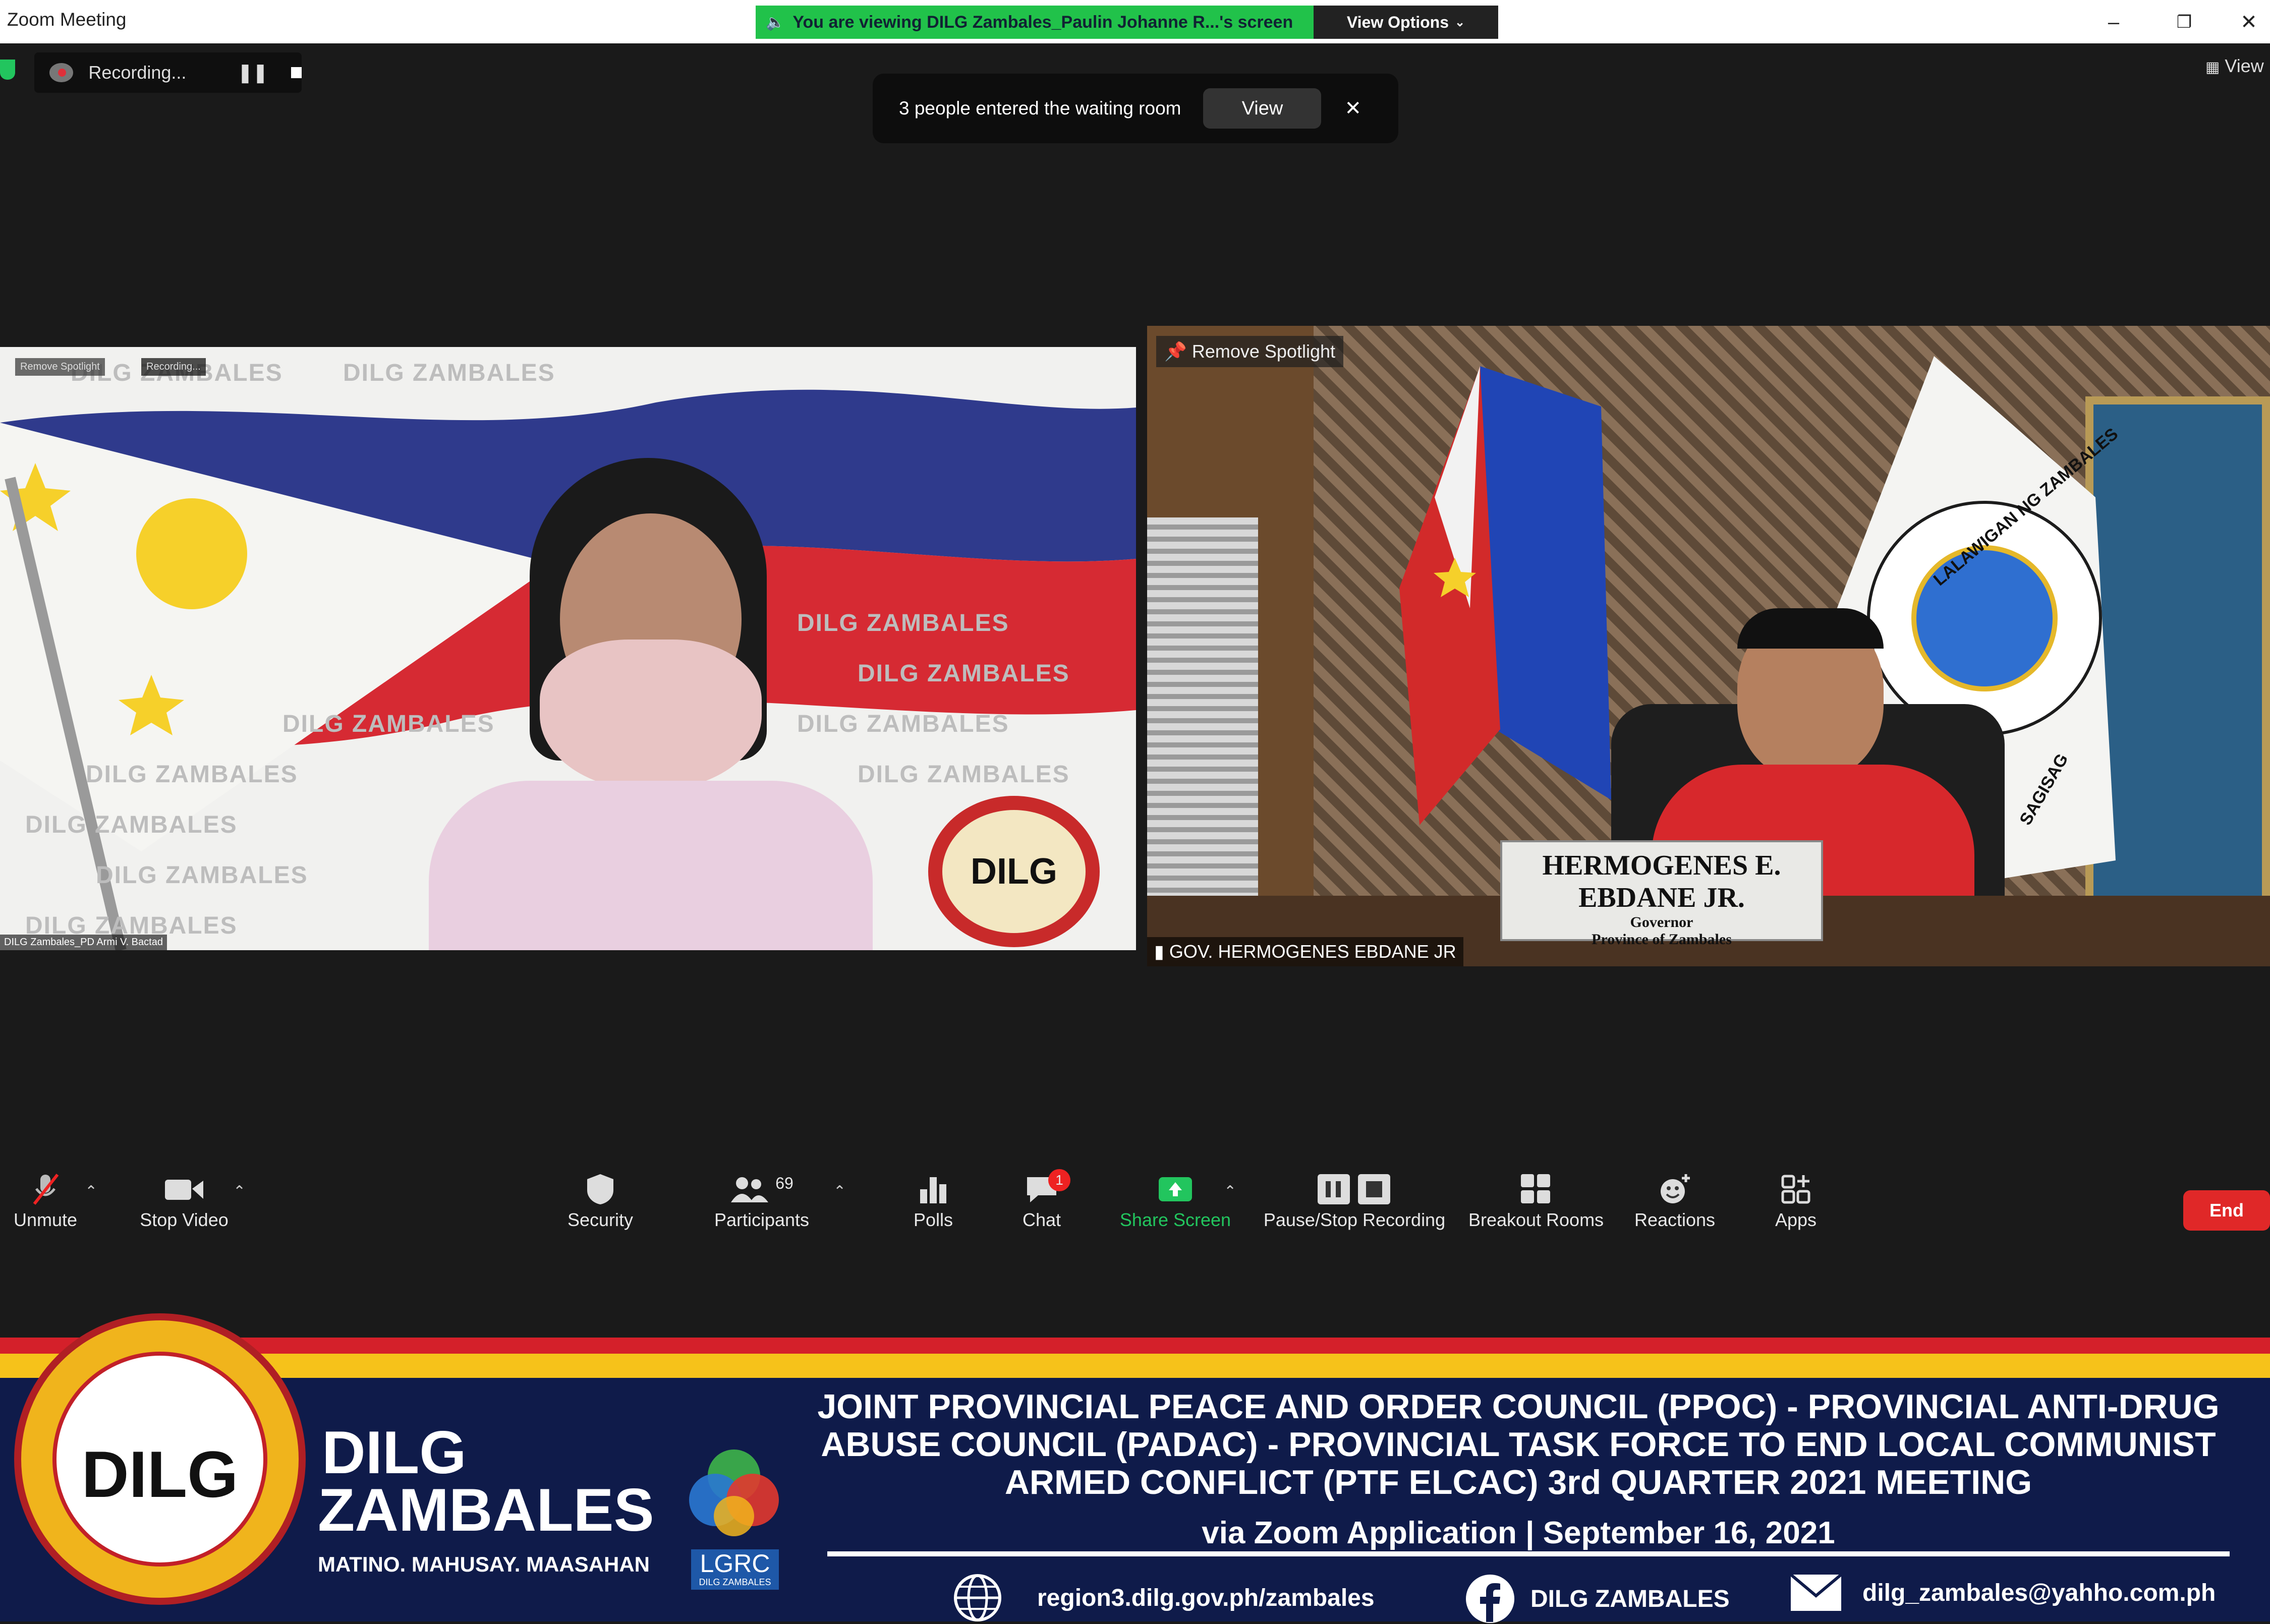 The height and width of the screenshot is (1624, 2270). What do you see at coordinates (46, 1219) in the screenshot?
I see `unmute-label: Unmute` at bounding box center [46, 1219].